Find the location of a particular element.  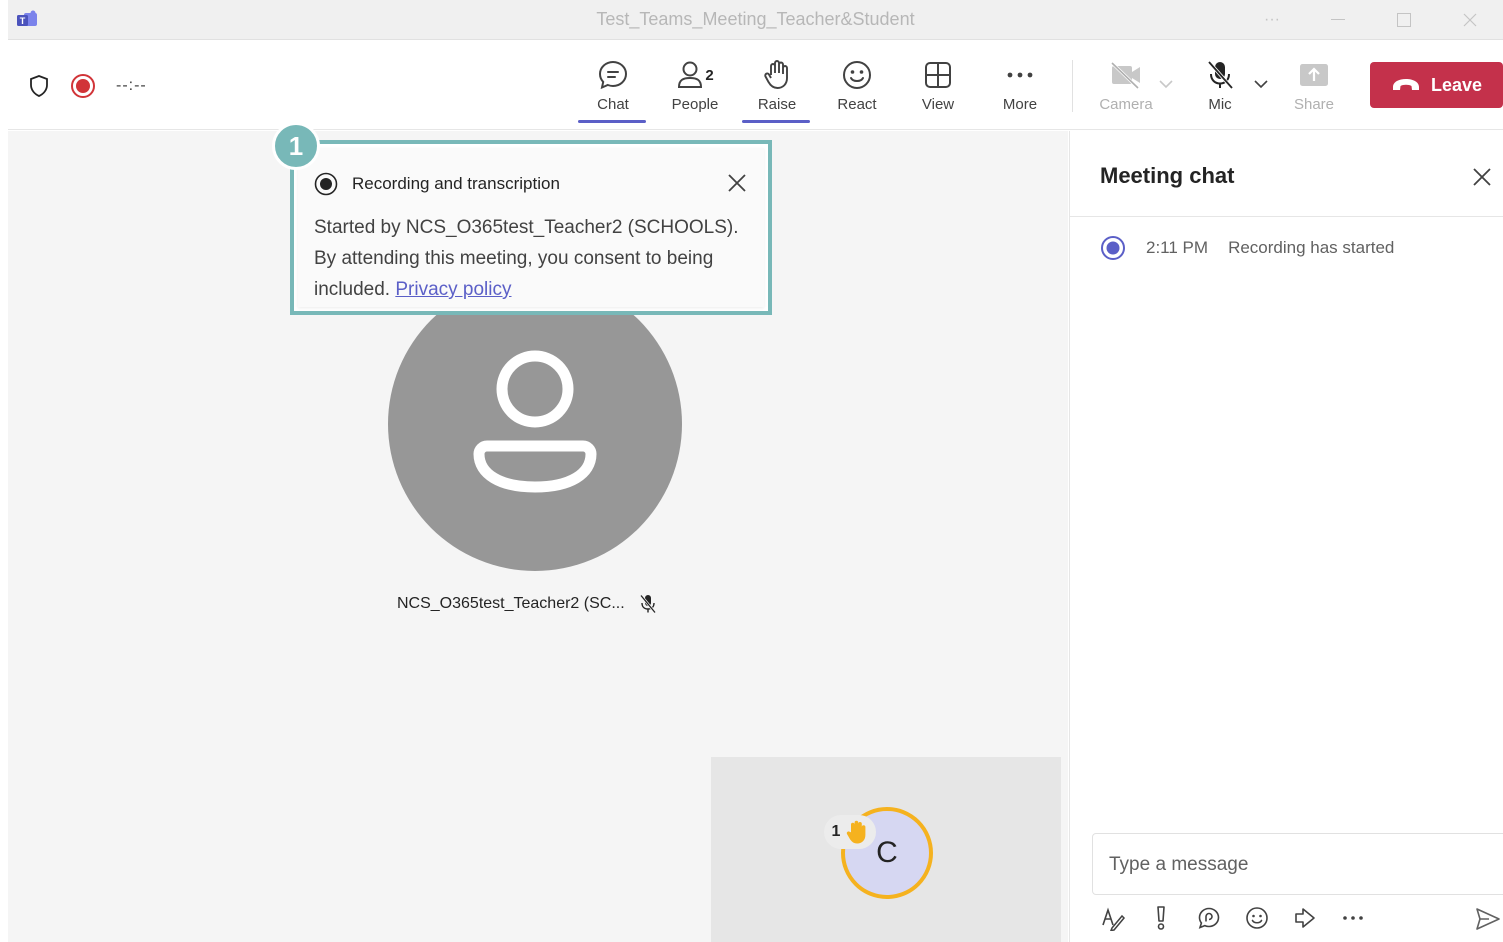

window-more-label: ··· is located at coordinates (1272, 19).